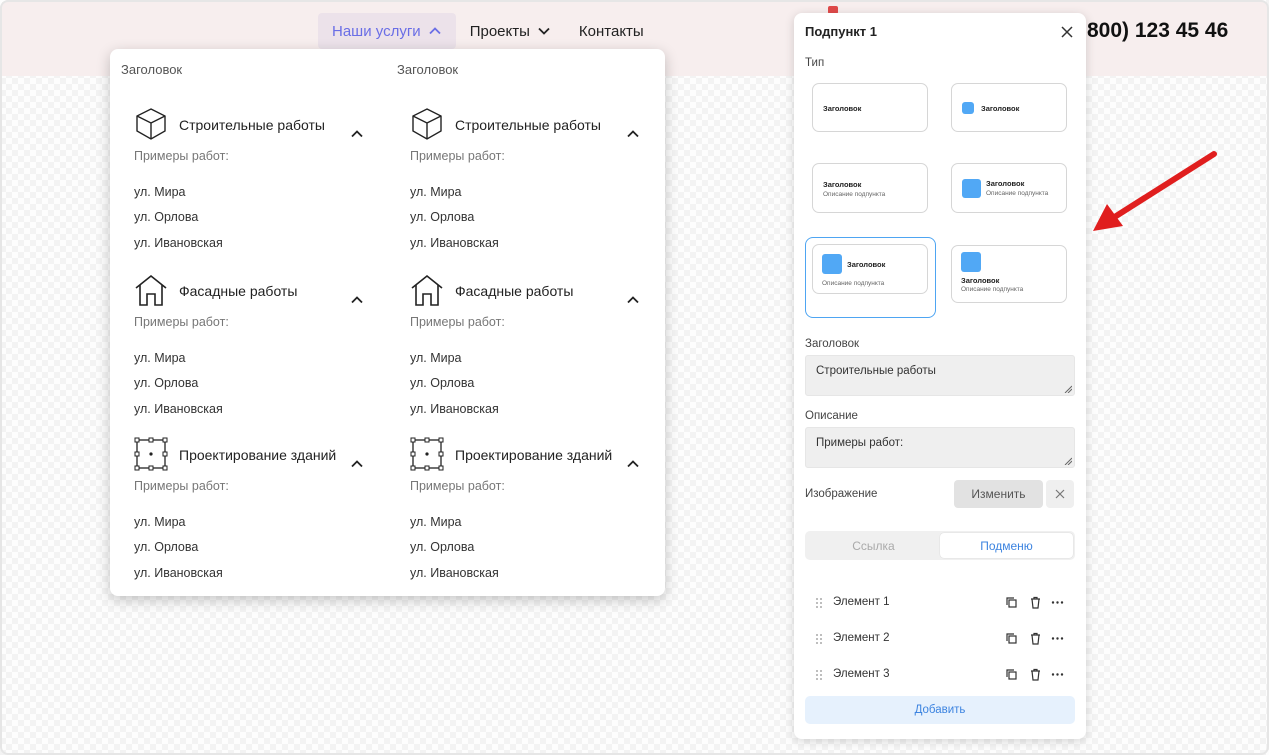  Describe the element at coordinates (1009, 188) in the screenshot. I see `type-option-icon-title-desc: Заголовок Описание подпункта` at that location.